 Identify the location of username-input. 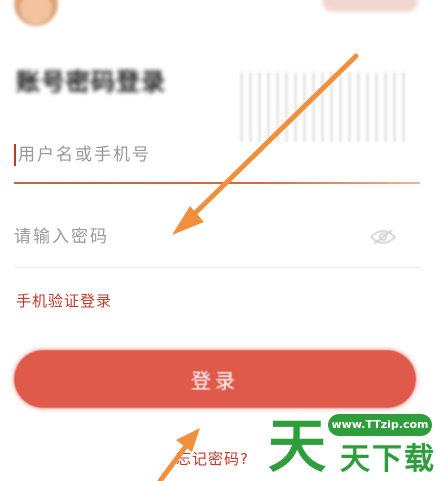
(217, 155).